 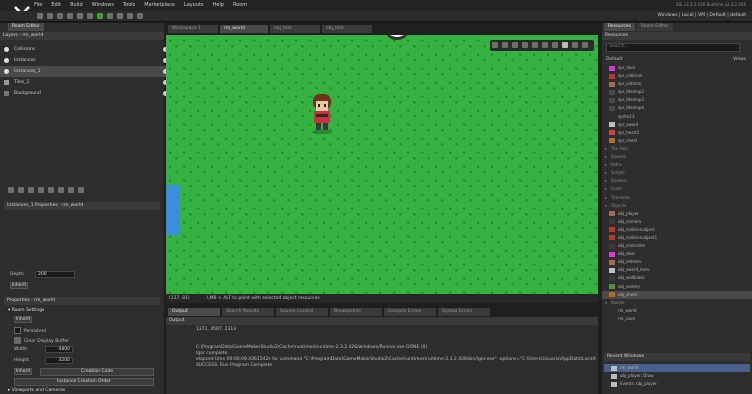 I want to click on zoom-in-icon, so click(x=515, y=45).